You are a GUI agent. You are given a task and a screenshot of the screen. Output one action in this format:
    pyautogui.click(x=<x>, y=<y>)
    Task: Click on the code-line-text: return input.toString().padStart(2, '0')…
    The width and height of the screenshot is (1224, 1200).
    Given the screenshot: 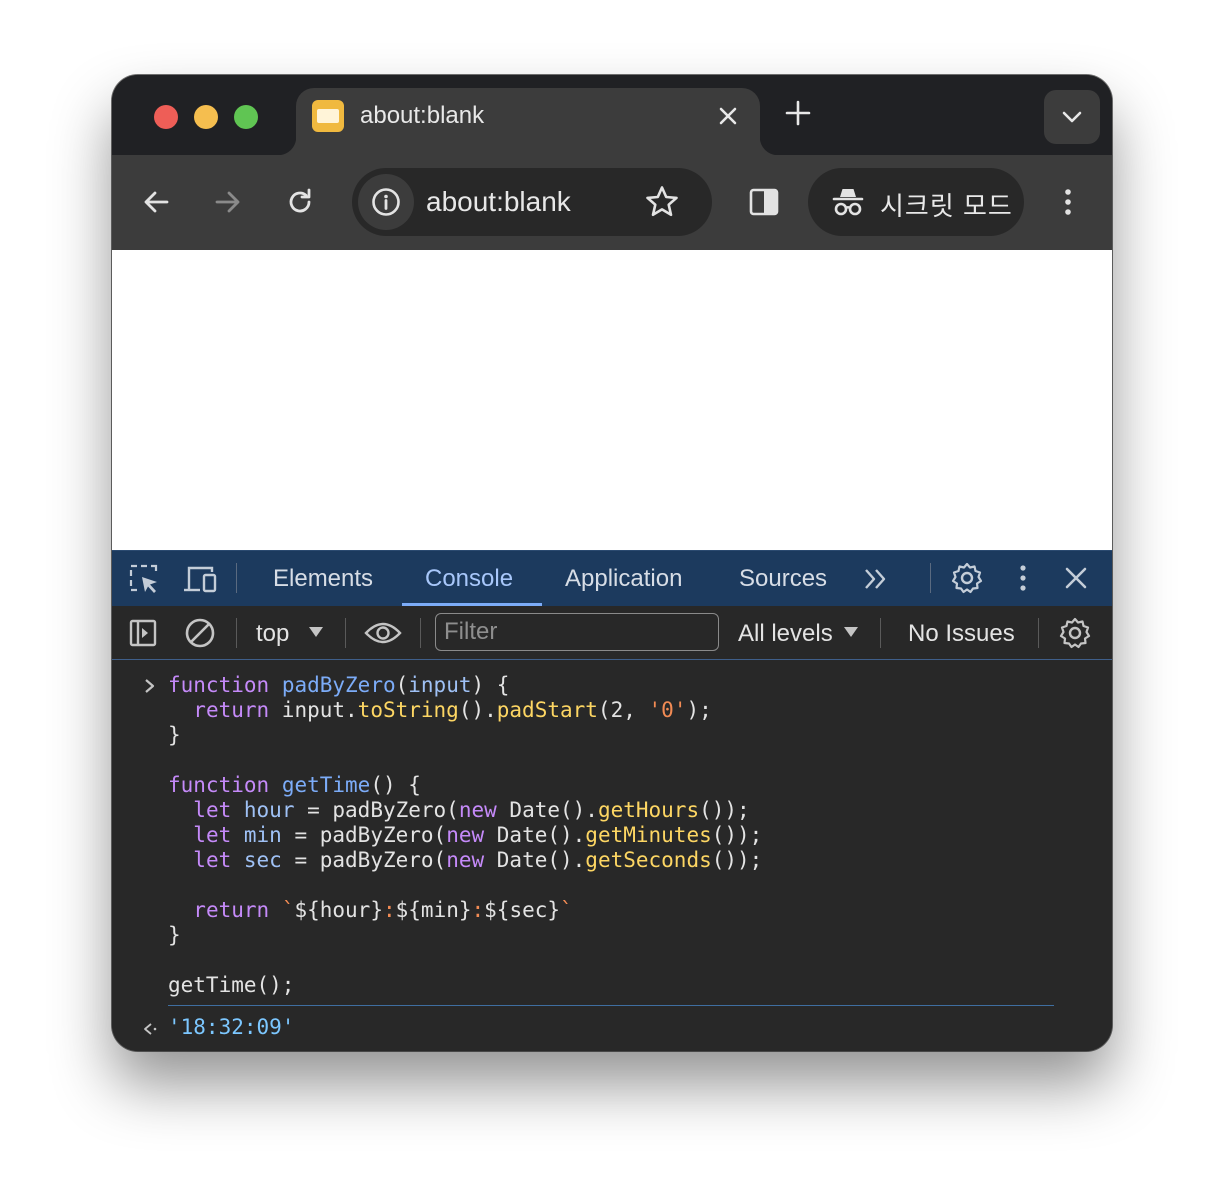 What is the action you would take?
    pyautogui.click(x=452, y=710)
    